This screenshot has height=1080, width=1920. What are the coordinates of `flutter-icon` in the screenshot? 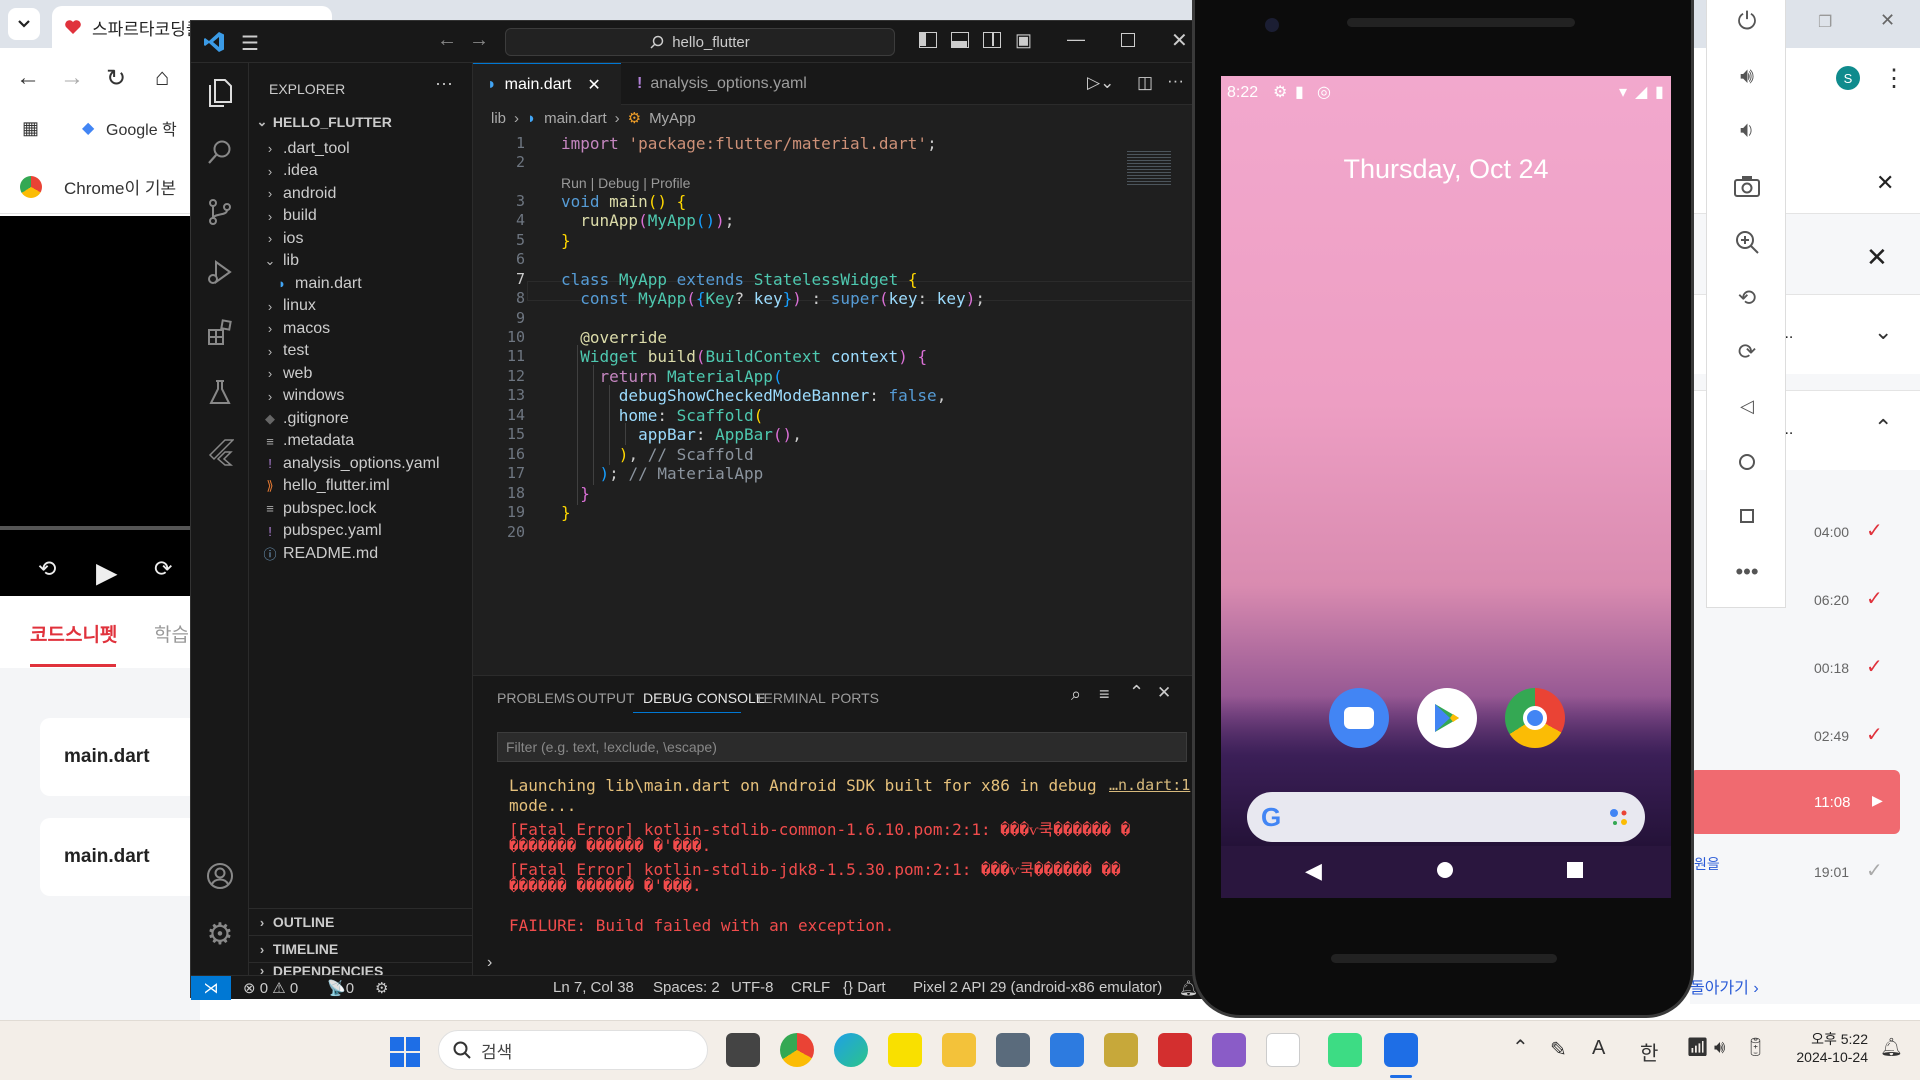 It's located at (220, 452).